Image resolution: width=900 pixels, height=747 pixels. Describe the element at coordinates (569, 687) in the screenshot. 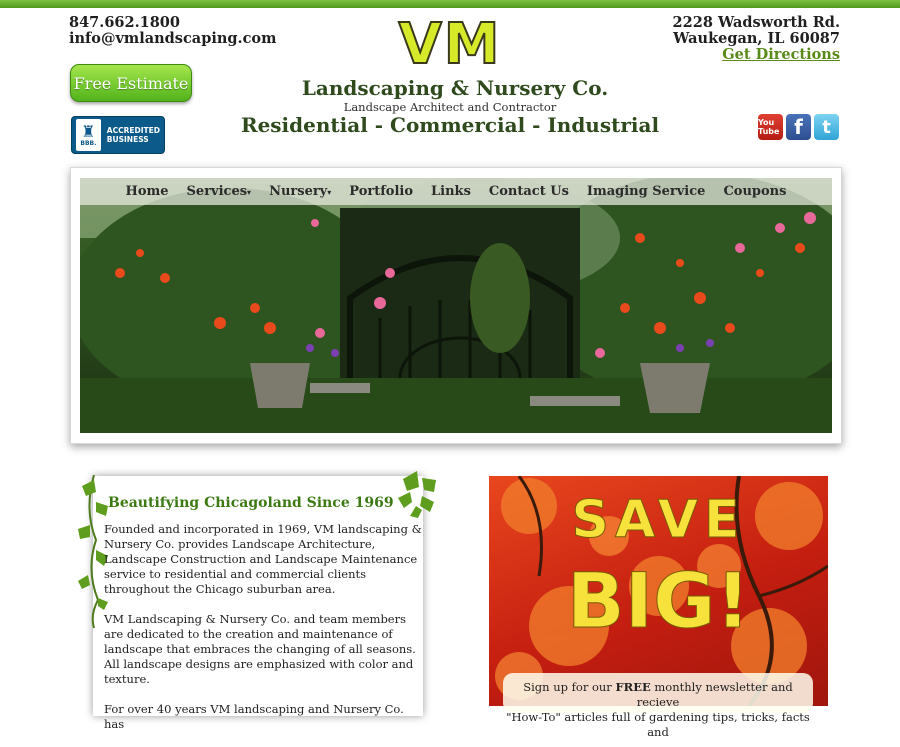

I see `caption-text: Sign up for our` at that location.